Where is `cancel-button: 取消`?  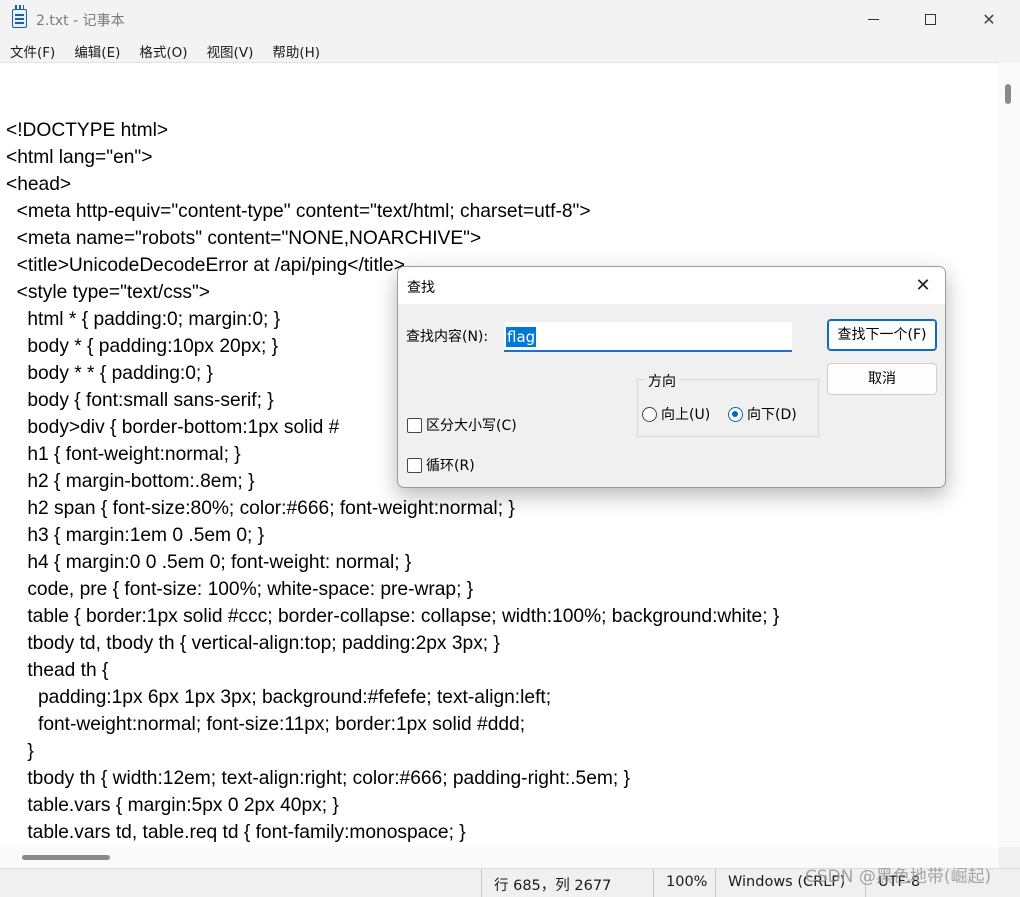
cancel-button: 取消 is located at coordinates (882, 379).